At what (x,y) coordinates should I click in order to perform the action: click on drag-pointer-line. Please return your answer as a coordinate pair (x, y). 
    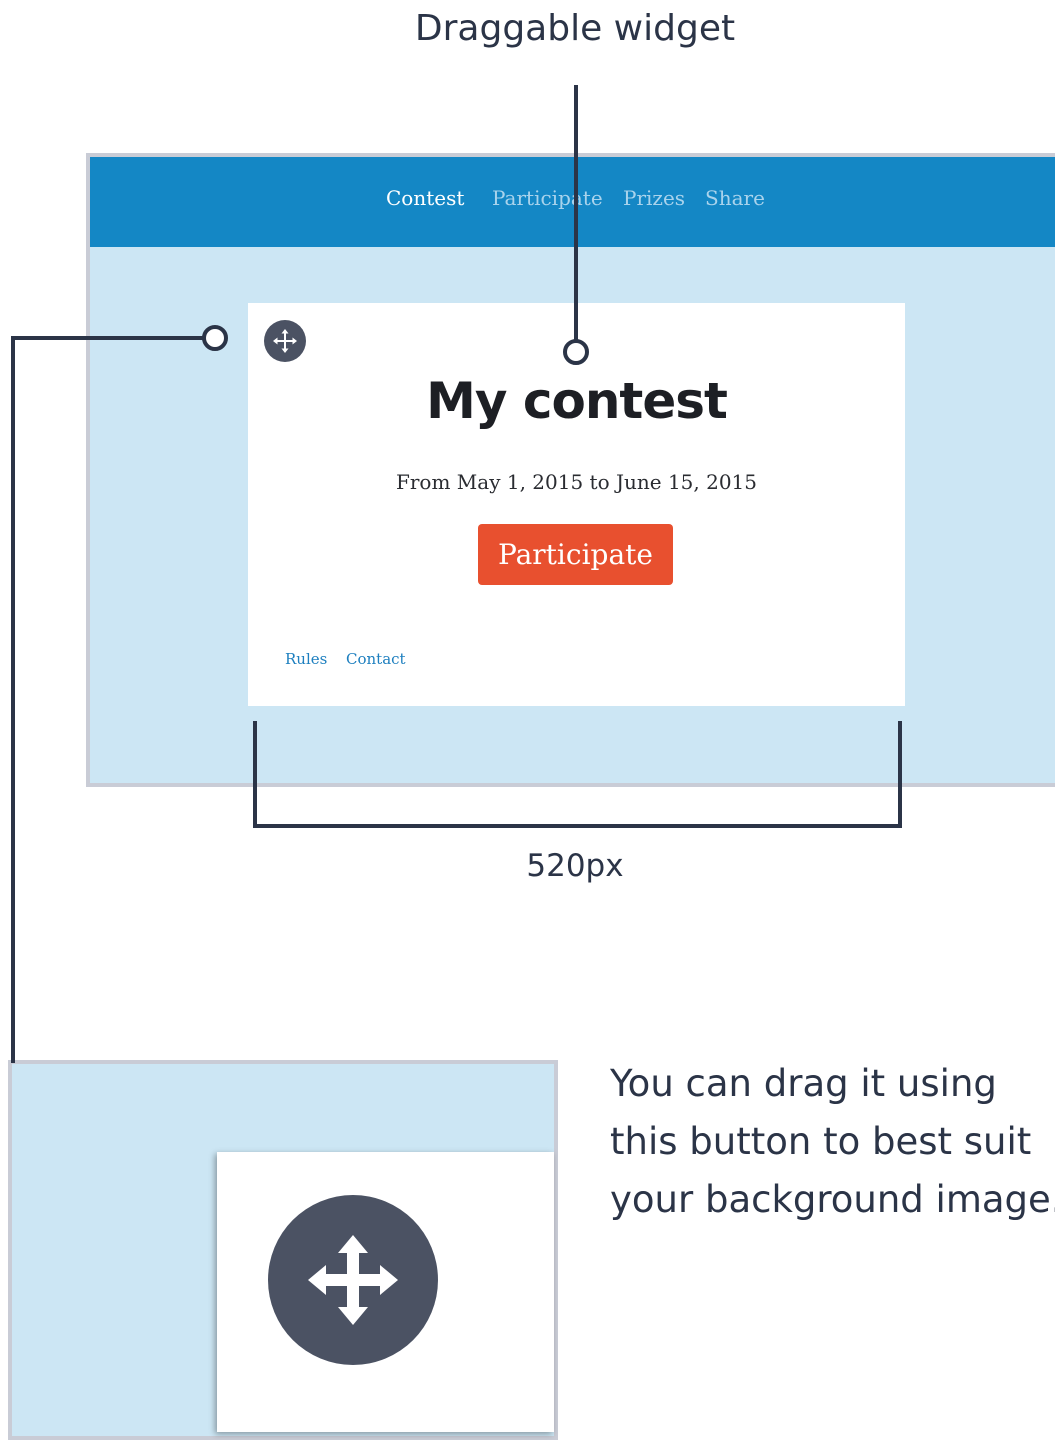
    Looking at the image, I should click on (107, 699).